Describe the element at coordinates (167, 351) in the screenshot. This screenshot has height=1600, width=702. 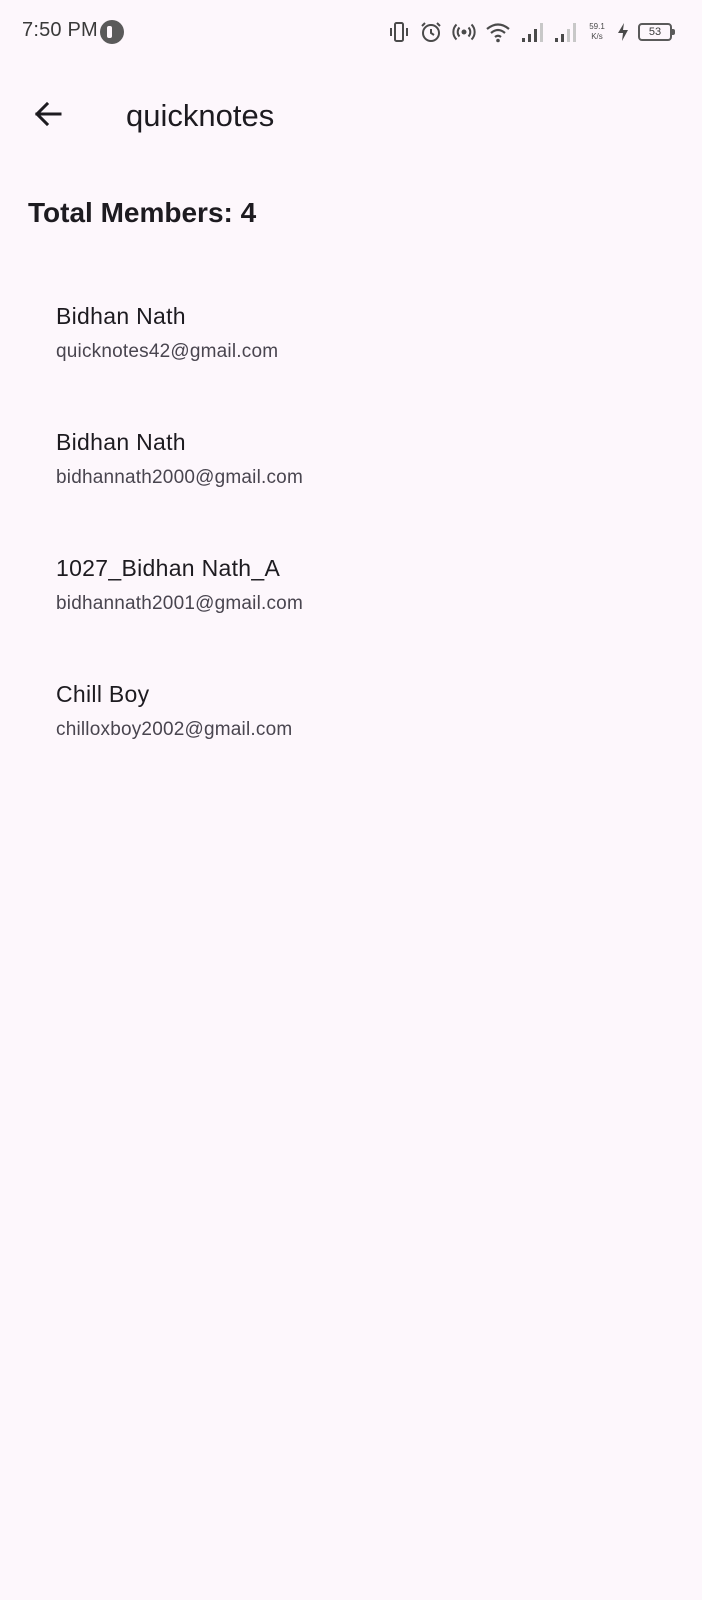
I see `member-email: quicknotes42@gmail.com` at that location.